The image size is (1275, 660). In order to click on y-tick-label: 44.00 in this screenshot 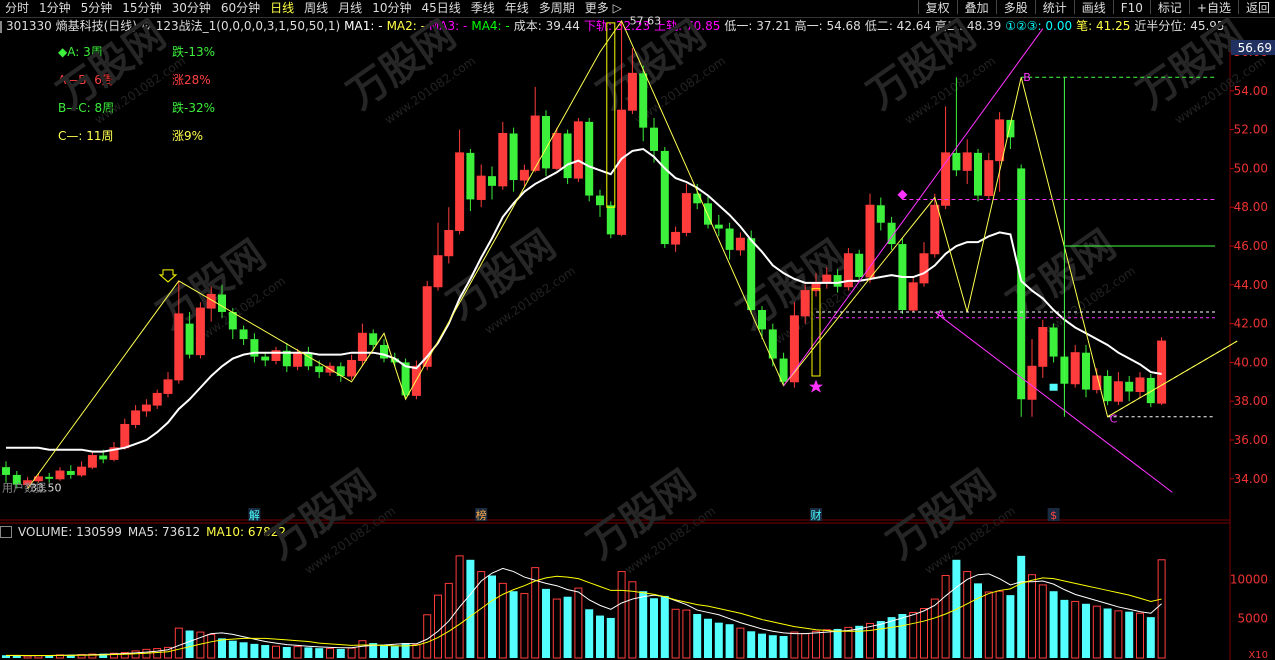, I will do `click(1251, 285)`.